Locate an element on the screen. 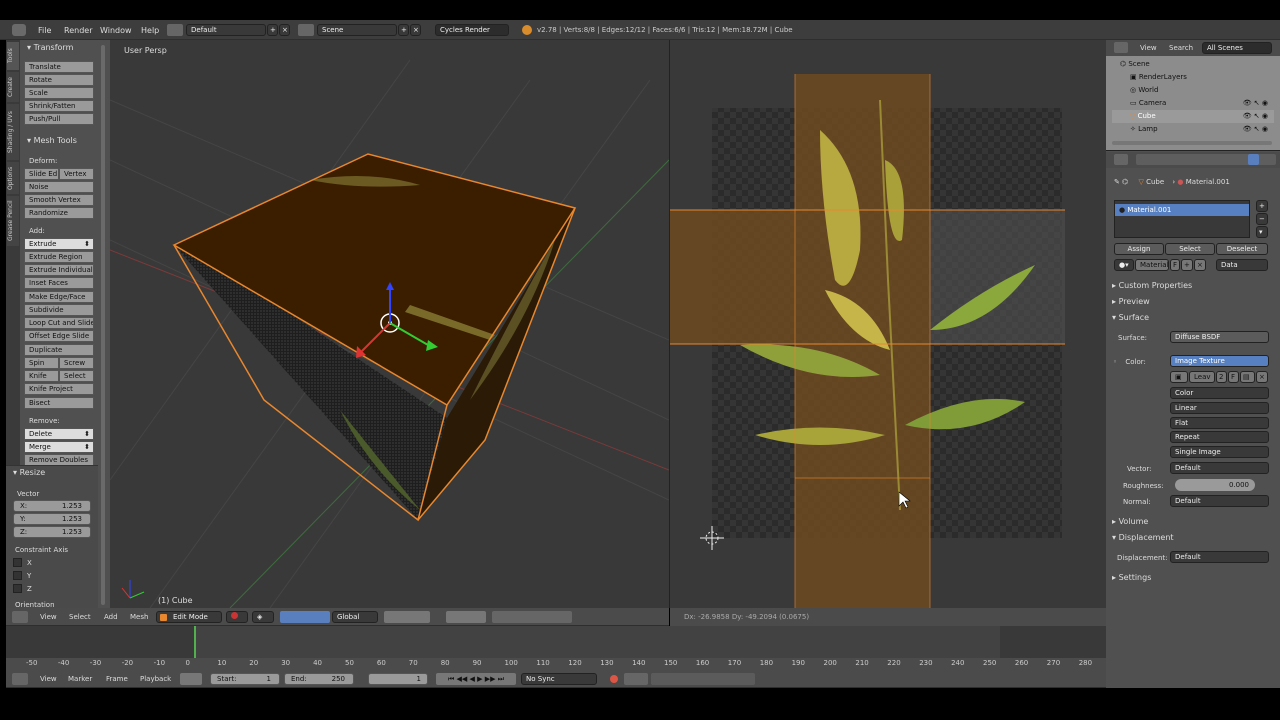 Image resolution: width=1280 pixels, height=720 pixels. rotate-button: Rotate is located at coordinates (59, 80).